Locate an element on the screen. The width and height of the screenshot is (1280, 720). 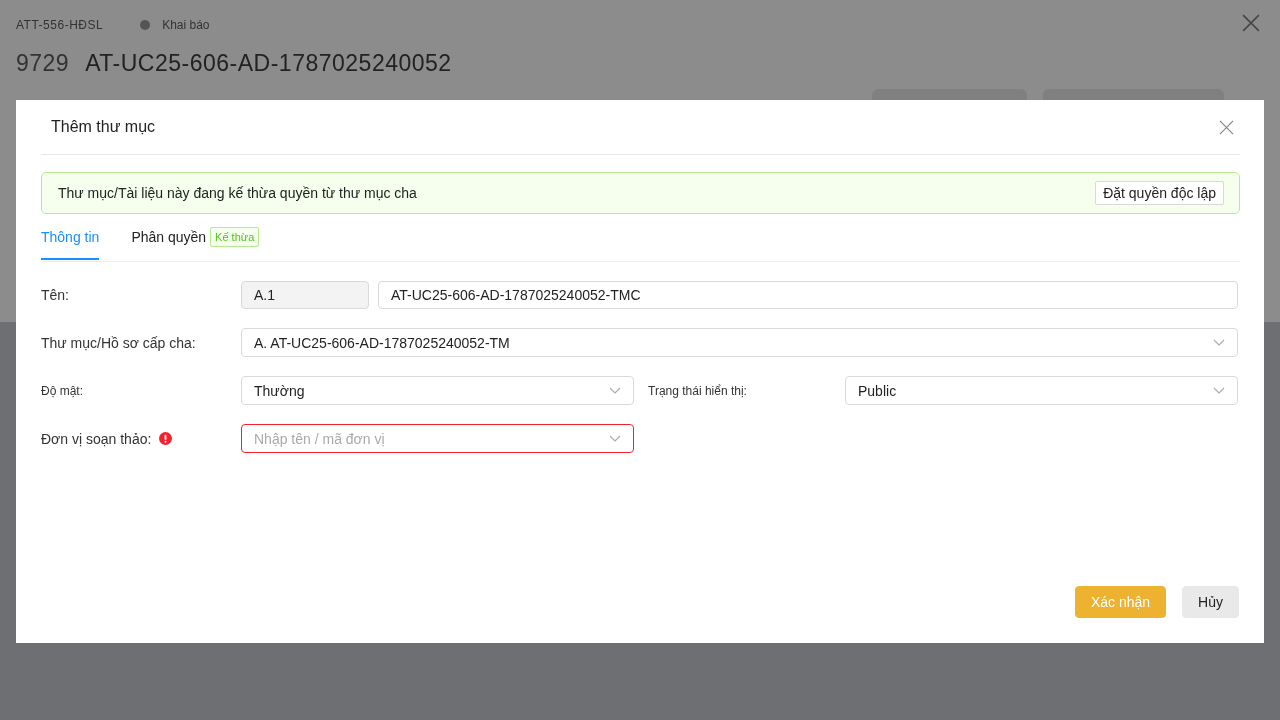
field-label: Trạng thái hiển thị: is located at coordinates (697, 390).